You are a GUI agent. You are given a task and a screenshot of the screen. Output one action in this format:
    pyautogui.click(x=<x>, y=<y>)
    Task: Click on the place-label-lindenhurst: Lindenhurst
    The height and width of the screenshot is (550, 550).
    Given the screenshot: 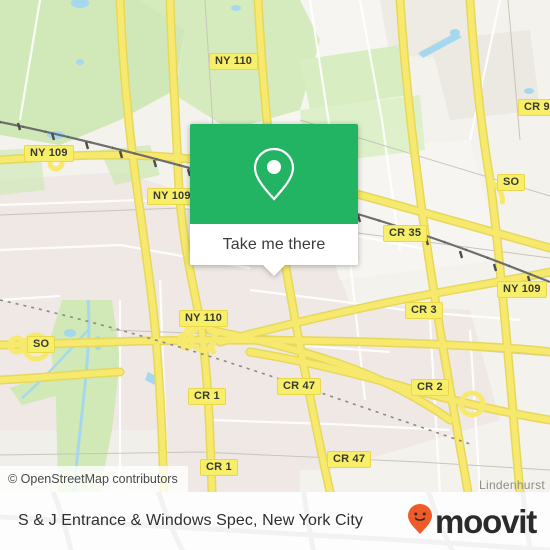 What is the action you would take?
    pyautogui.click(x=512, y=485)
    